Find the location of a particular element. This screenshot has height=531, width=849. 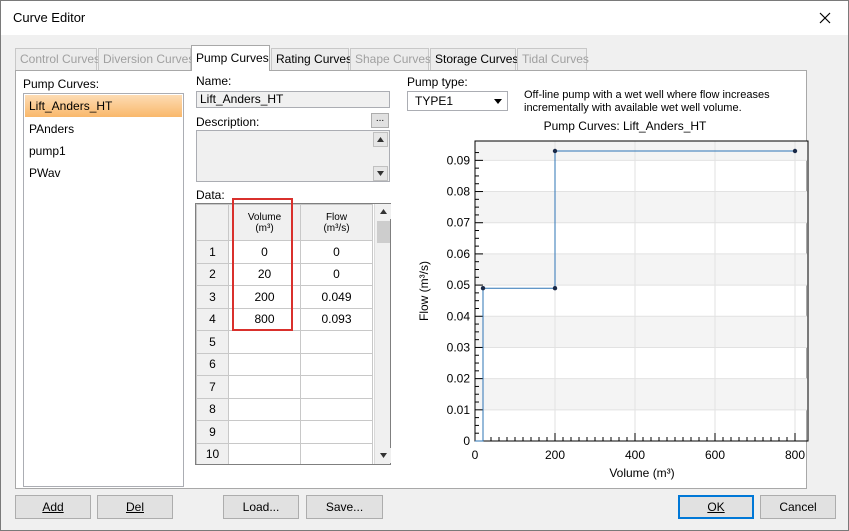

y-tick-label: 0.05 is located at coordinates (459, 285).